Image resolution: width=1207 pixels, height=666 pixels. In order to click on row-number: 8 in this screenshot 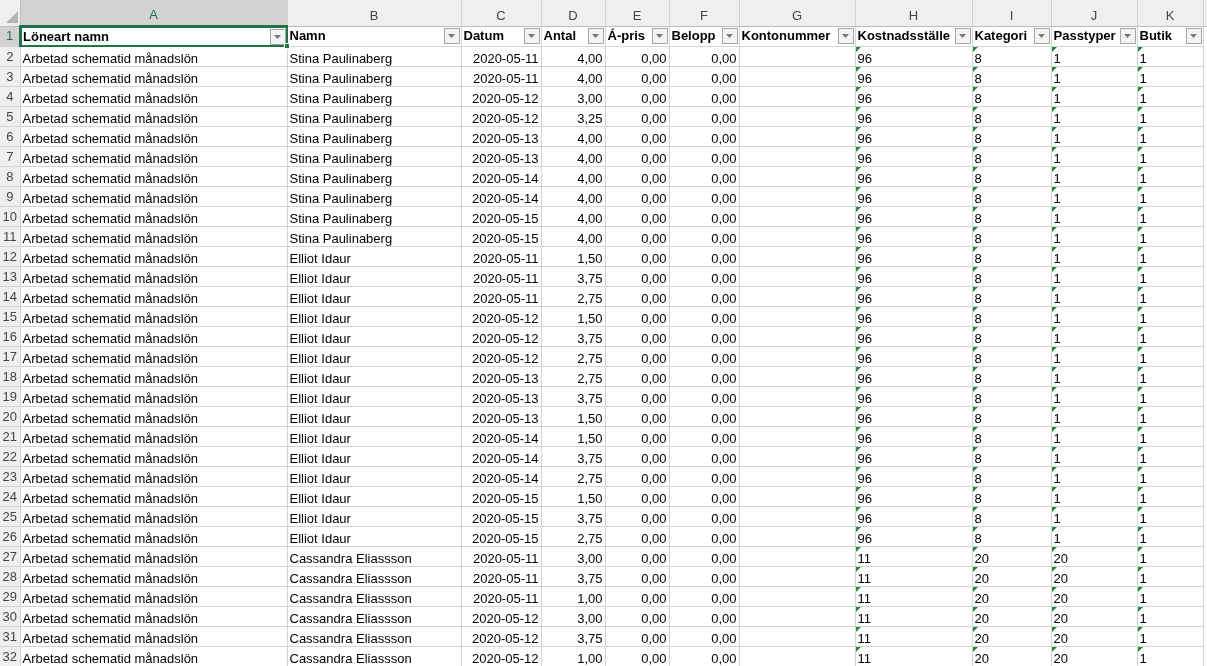, I will do `click(10, 176)`.